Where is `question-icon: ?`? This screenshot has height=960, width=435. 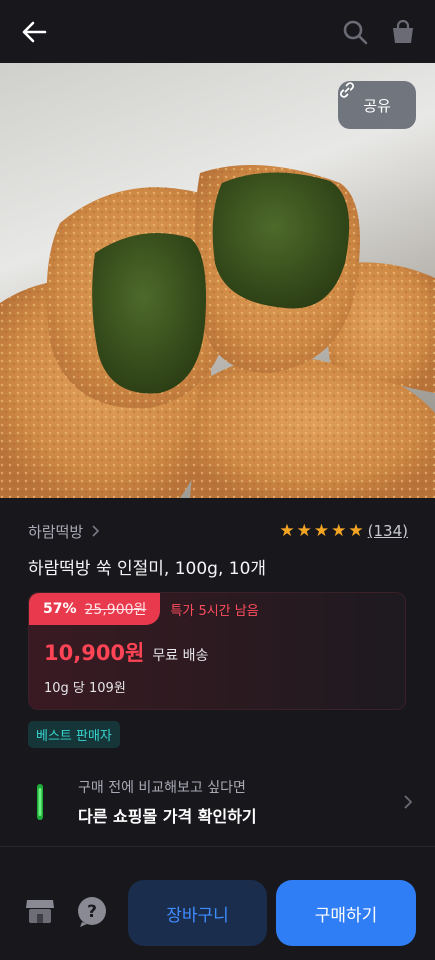
question-icon: ? is located at coordinates (92, 912).